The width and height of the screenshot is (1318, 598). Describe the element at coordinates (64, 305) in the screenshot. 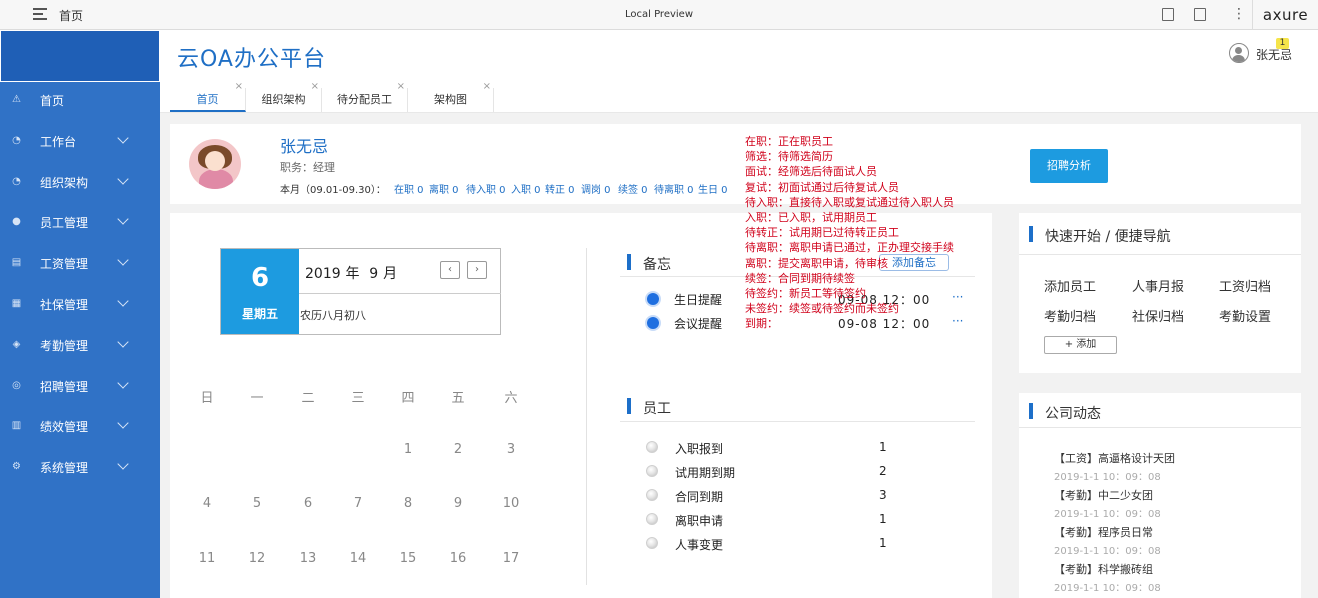

I see `sidebar-item-label: 社保管理` at that location.